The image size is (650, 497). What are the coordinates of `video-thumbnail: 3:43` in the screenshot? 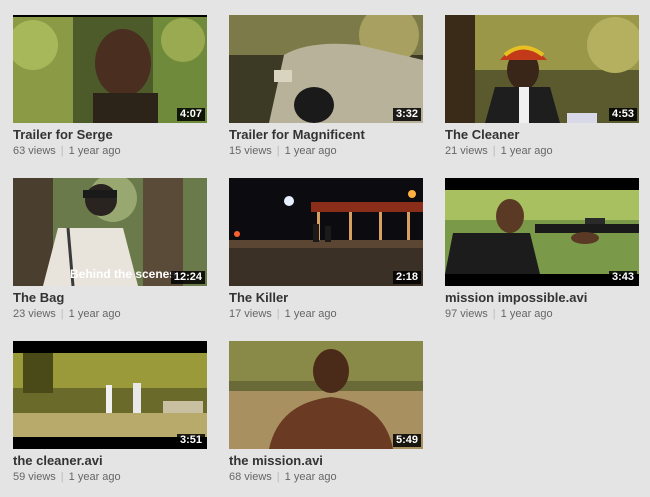 It's located at (542, 232).